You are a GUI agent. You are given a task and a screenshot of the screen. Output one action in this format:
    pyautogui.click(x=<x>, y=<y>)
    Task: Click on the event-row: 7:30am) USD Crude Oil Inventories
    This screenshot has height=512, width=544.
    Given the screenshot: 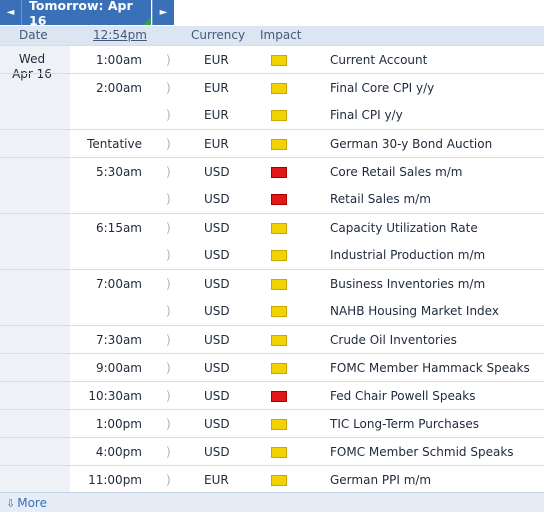 What is the action you would take?
    pyautogui.click(x=272, y=339)
    